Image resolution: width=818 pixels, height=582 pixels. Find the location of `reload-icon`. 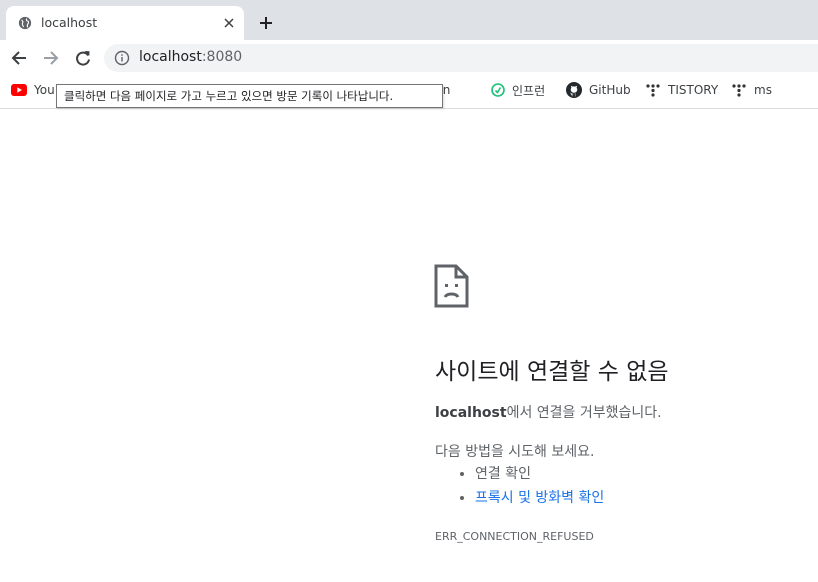

reload-icon is located at coordinates (83, 58).